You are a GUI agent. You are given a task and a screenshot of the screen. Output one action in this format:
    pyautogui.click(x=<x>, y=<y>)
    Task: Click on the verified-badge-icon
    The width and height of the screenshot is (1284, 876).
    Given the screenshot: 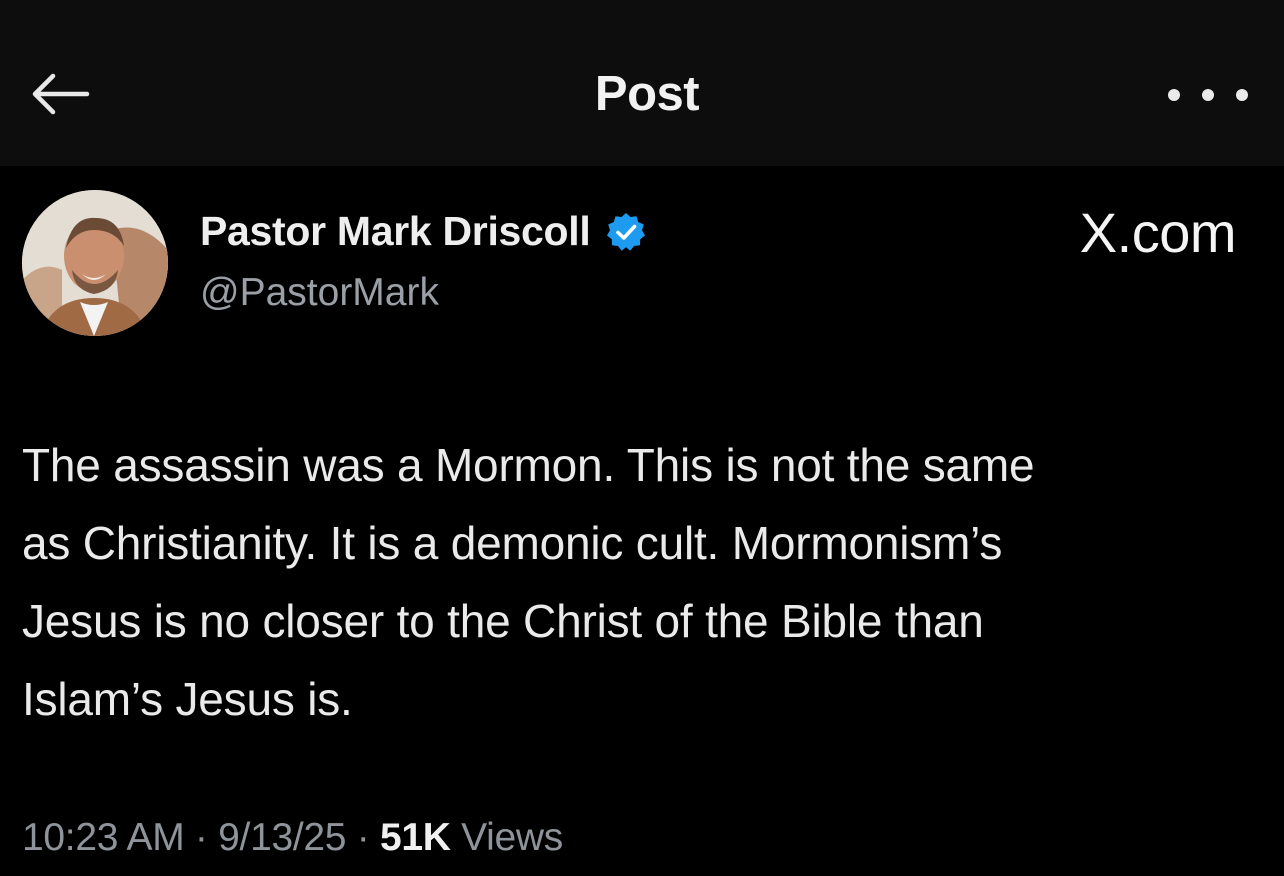 What is the action you would take?
    pyautogui.click(x=625, y=231)
    